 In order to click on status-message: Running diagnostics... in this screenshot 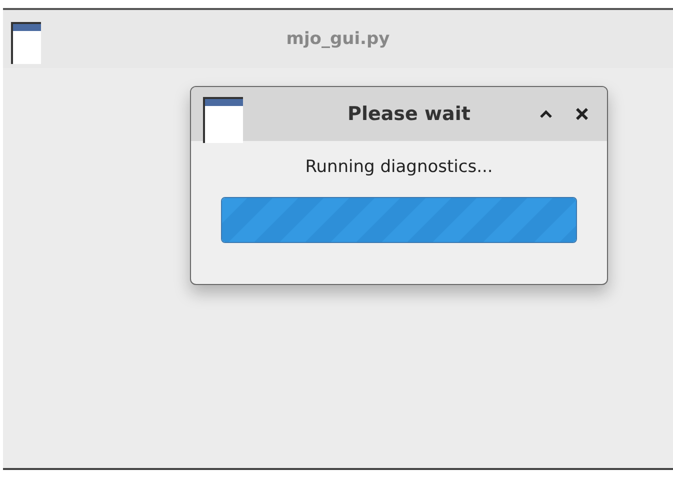, I will do `click(399, 167)`.